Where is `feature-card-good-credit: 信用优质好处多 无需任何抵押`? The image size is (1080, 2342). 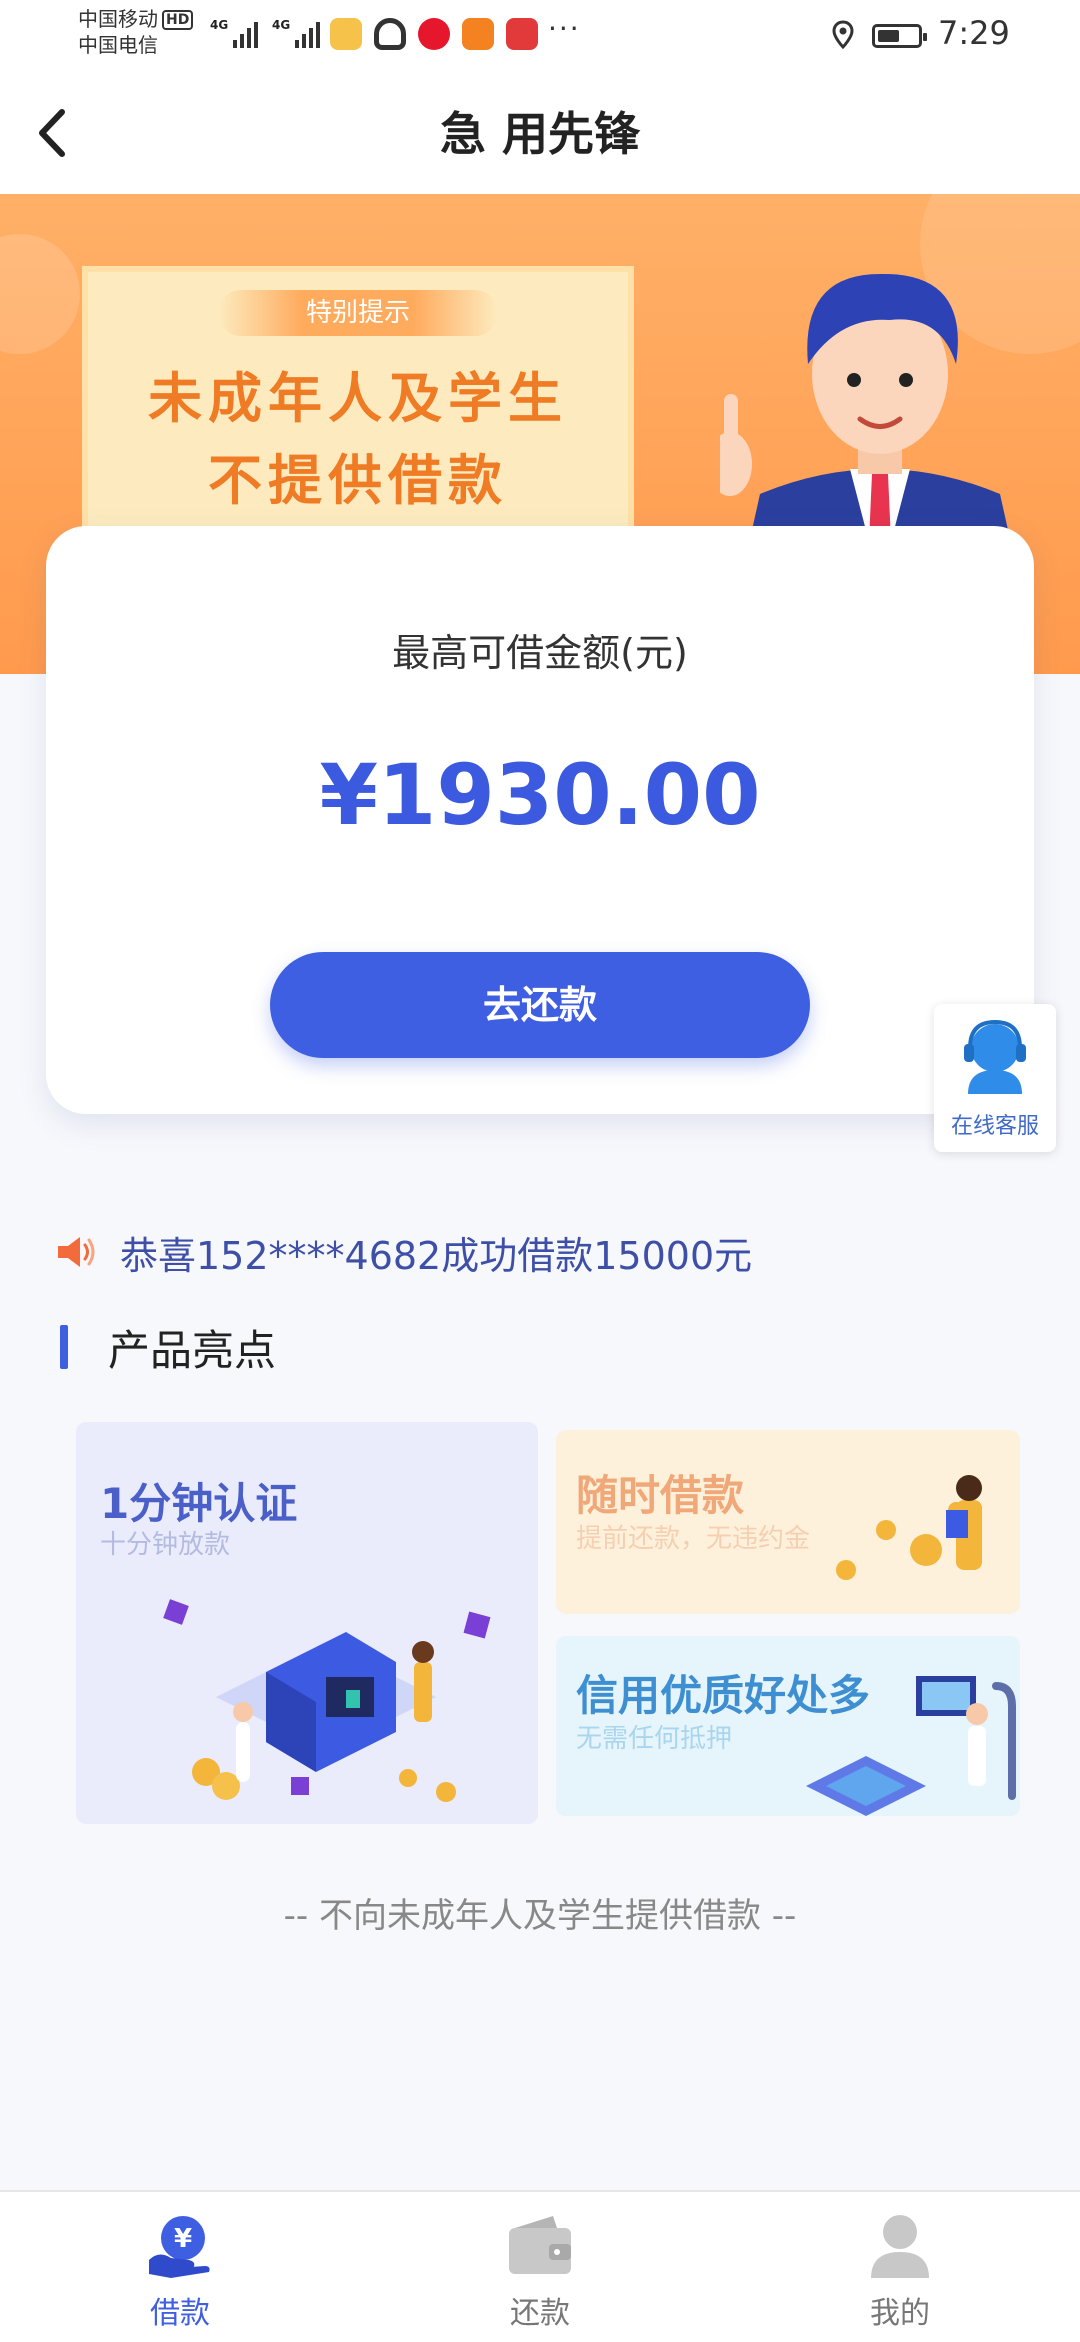
feature-card-good-credit: 信用优质好处多 无需任何抵押 is located at coordinates (788, 1726).